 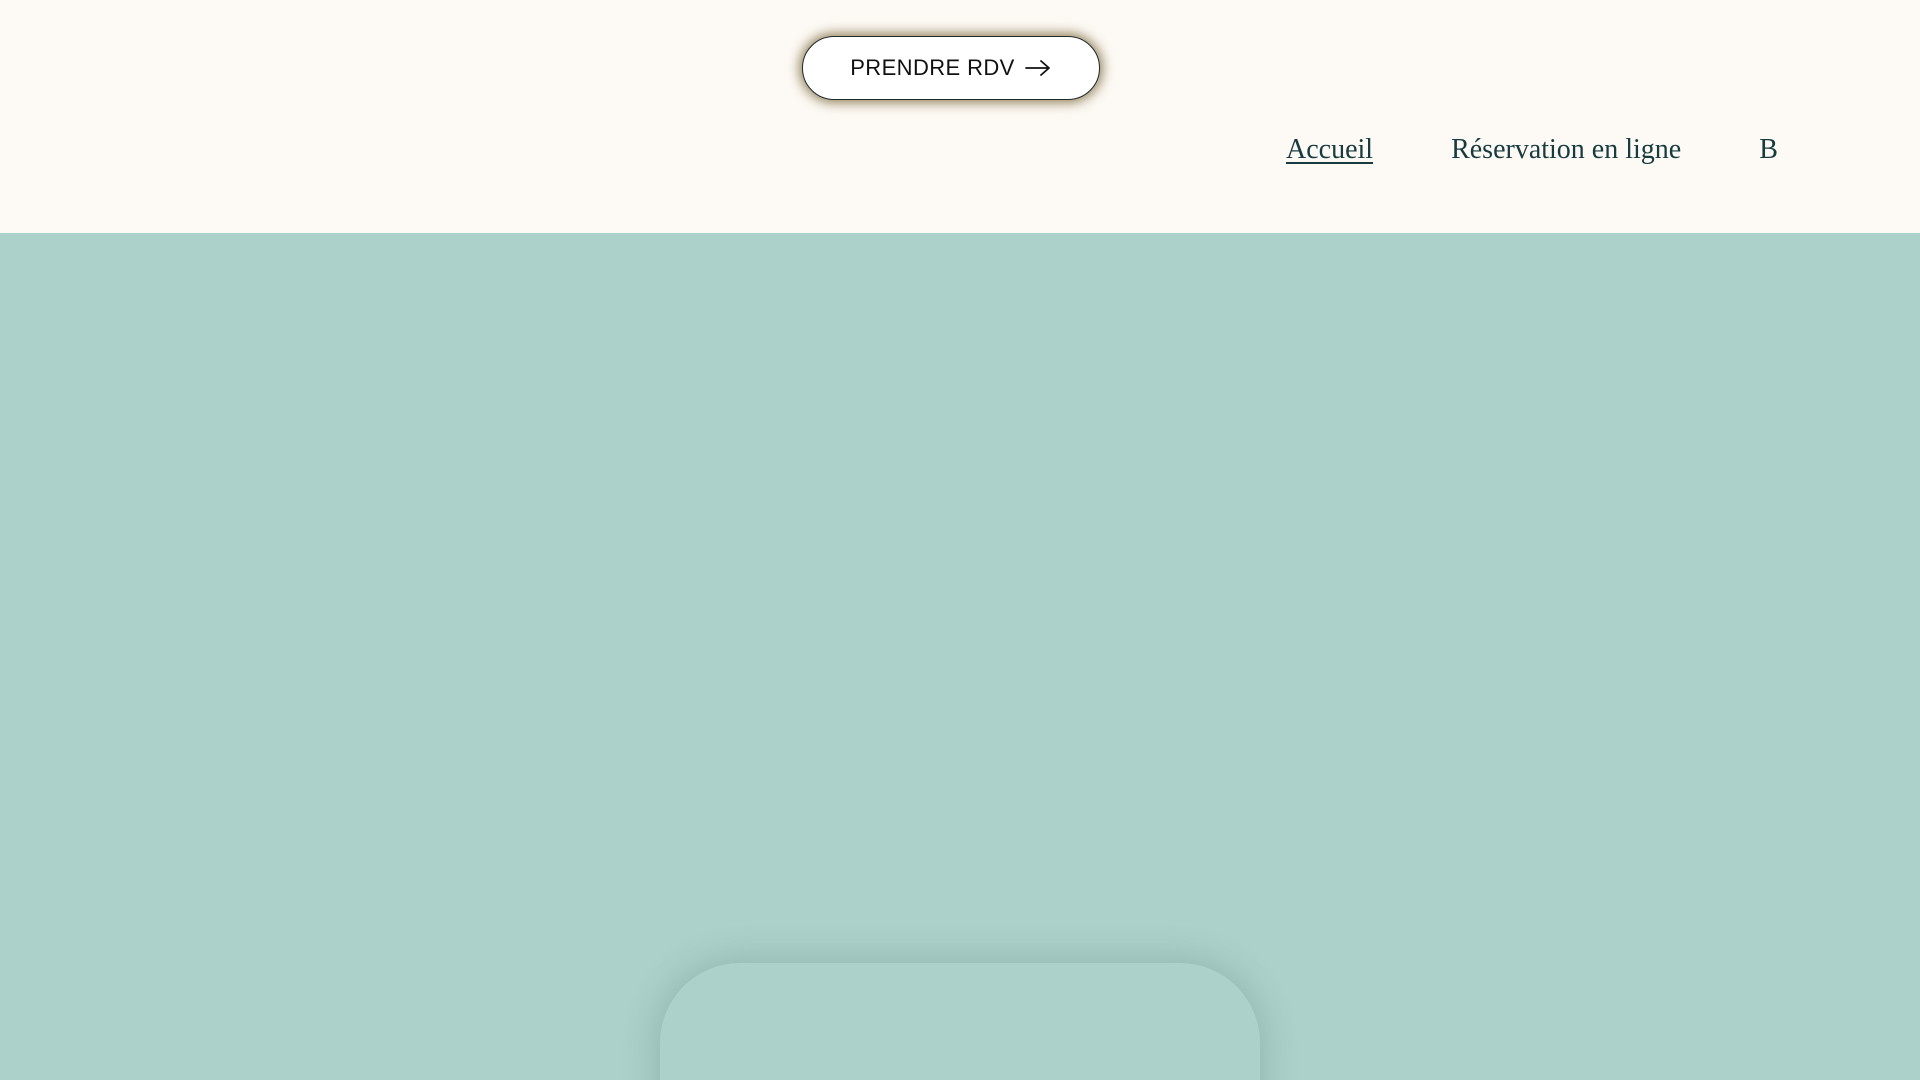 What do you see at coordinates (1329, 150) in the screenshot?
I see `nav-link-accueil: Accueil` at bounding box center [1329, 150].